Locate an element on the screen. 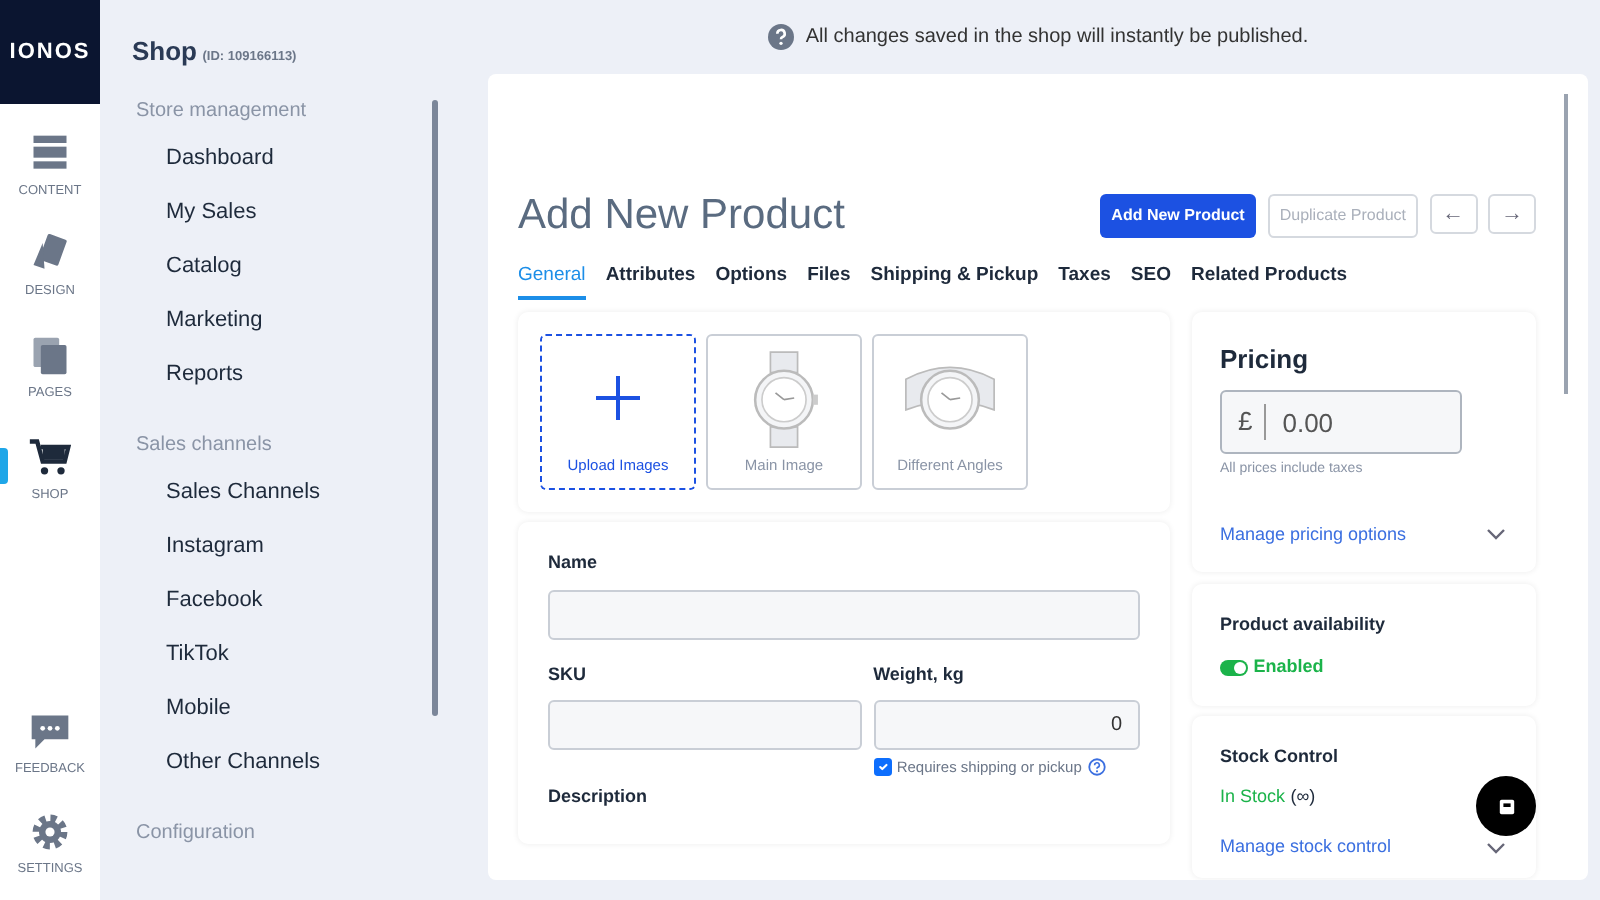 The height and width of the screenshot is (900, 1600). settings-icon is located at coordinates (50, 832).